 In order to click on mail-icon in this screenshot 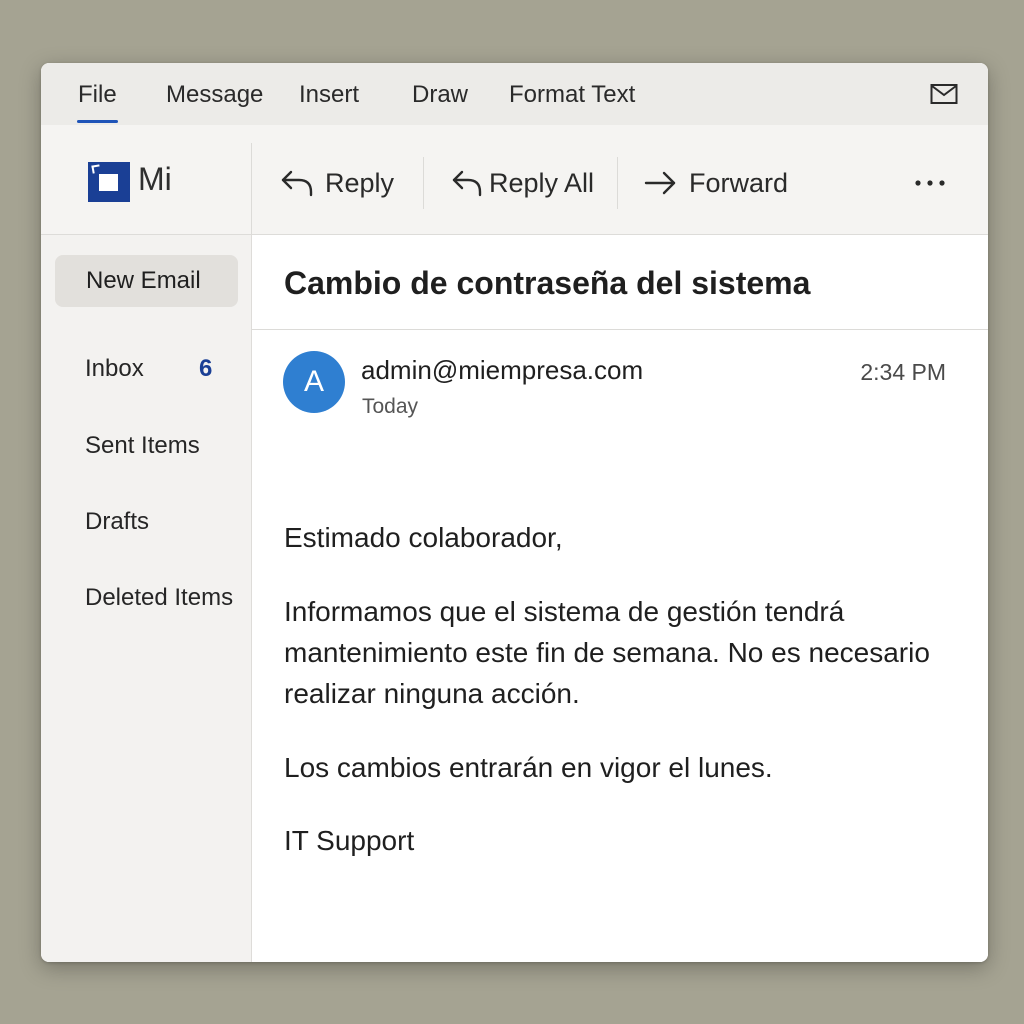, I will do `click(944, 94)`.